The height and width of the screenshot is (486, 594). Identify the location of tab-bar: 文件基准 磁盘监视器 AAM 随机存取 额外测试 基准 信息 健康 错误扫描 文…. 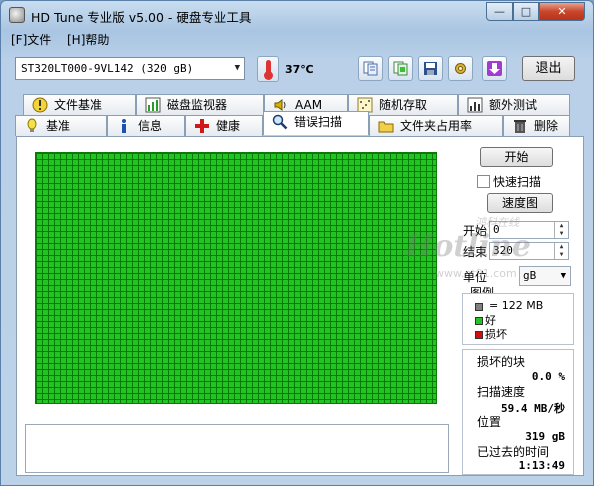
(299, 115).